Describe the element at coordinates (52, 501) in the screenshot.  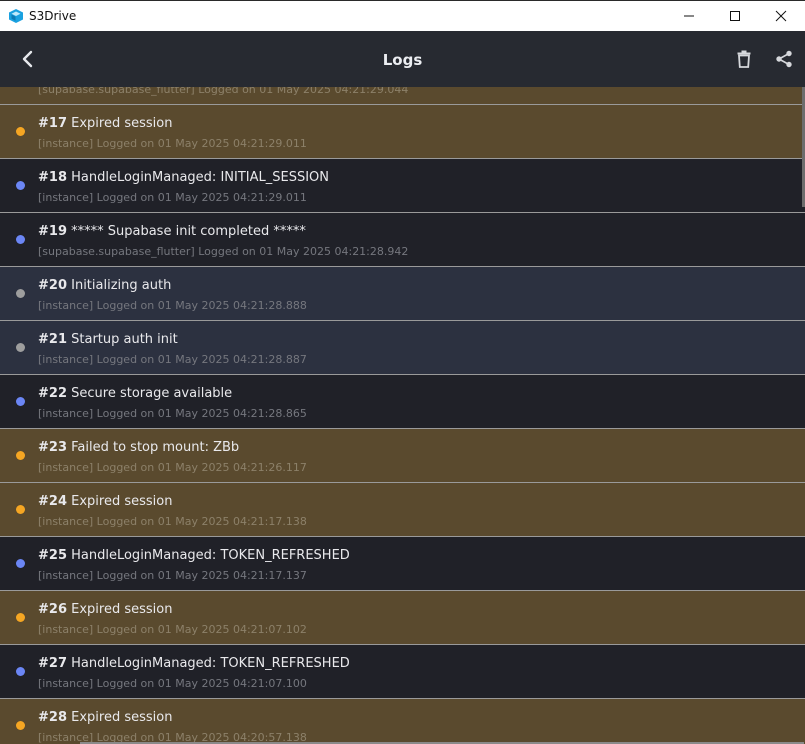
I see `log-number: #24` at that location.